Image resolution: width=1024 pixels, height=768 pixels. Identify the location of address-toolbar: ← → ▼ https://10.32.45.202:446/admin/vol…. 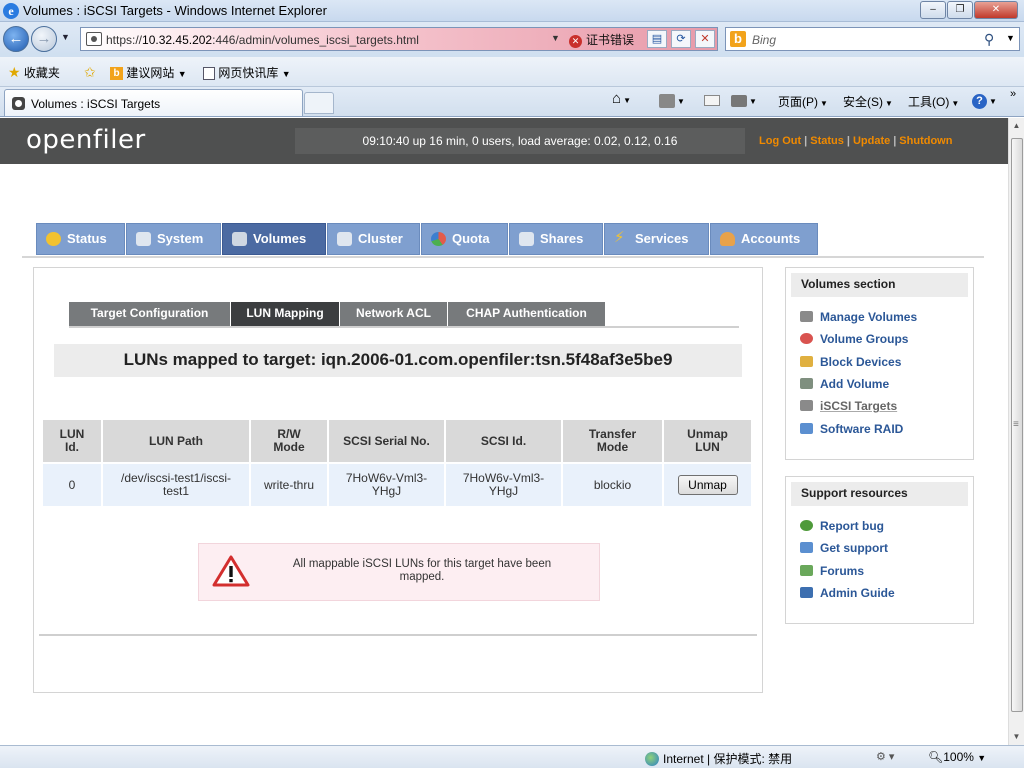
(512, 39).